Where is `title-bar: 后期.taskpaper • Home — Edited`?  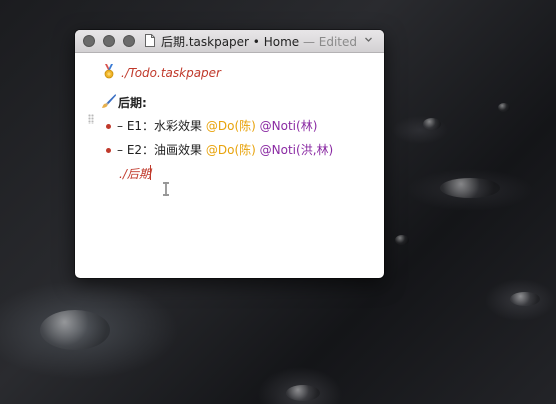 title-bar: 后期.taskpaper • Home — Edited is located at coordinates (229, 41).